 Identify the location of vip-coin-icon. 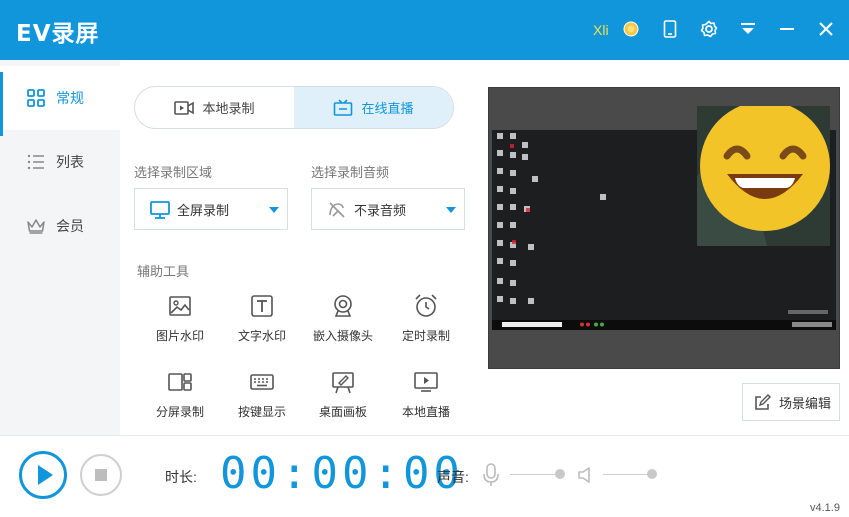
(631, 29).